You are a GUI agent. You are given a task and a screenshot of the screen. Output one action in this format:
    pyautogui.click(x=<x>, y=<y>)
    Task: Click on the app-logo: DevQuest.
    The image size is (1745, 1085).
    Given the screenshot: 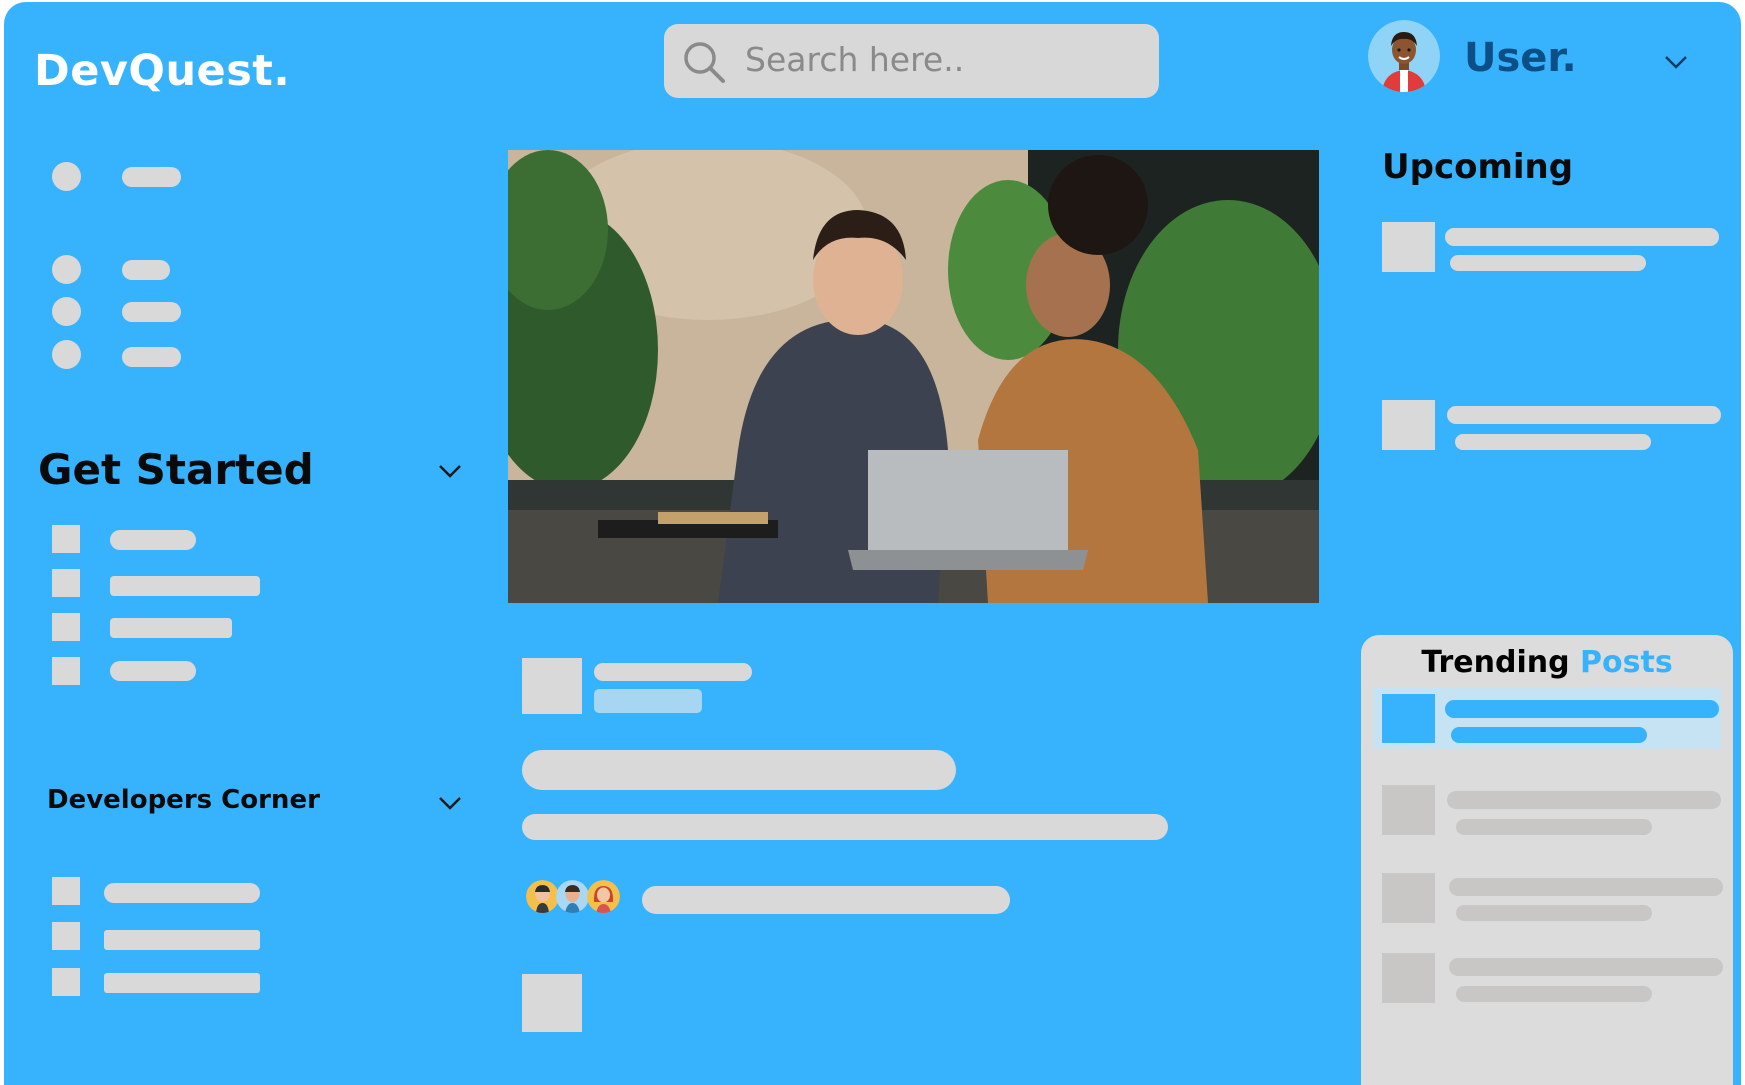 What is the action you would take?
    pyautogui.click(x=162, y=71)
    